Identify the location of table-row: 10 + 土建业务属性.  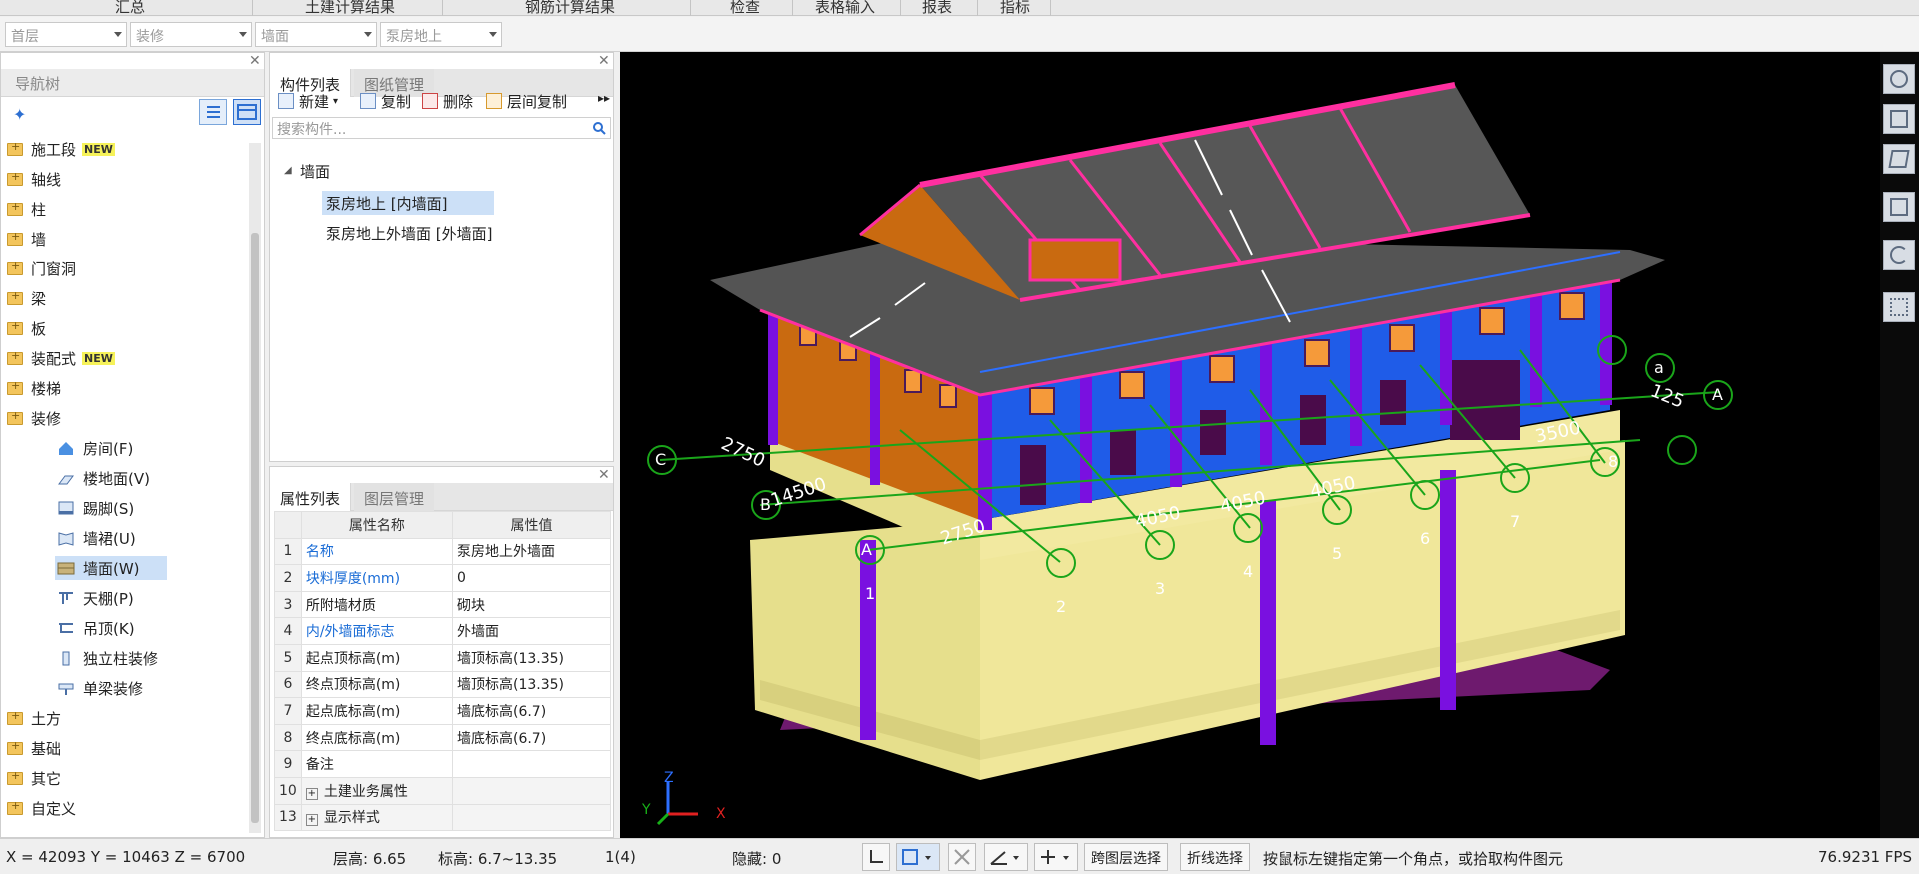
(443, 790).